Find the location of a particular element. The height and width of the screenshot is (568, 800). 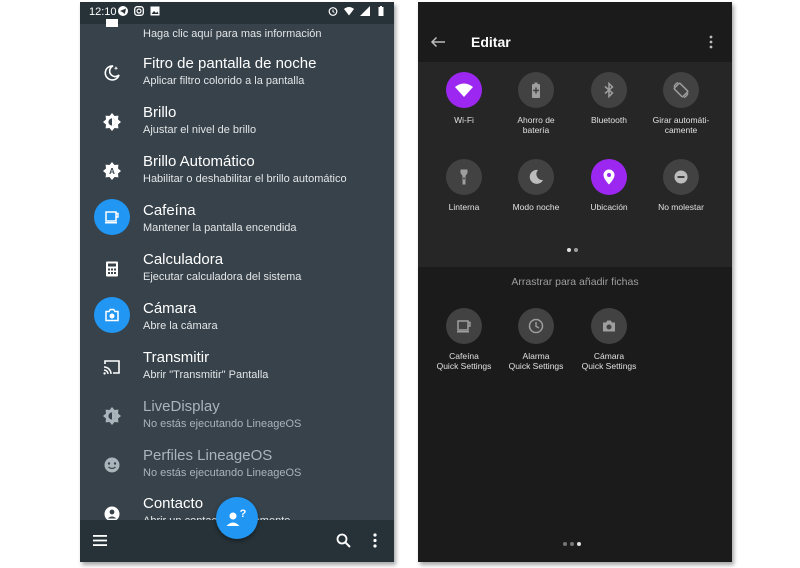

list-item-brightness: Brillo Ajustar el nivel de brillo is located at coordinates (237, 125).